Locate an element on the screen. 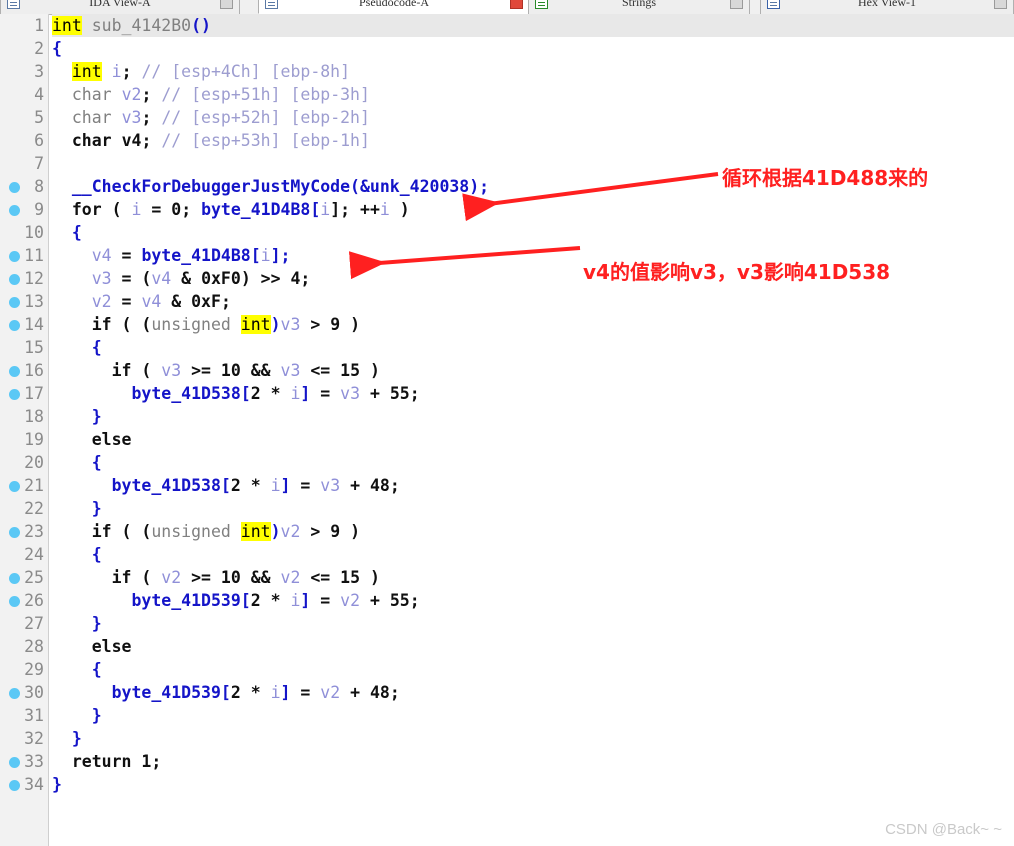 The width and height of the screenshot is (1014, 846). code-line: 29 { is located at coordinates (507, 669).